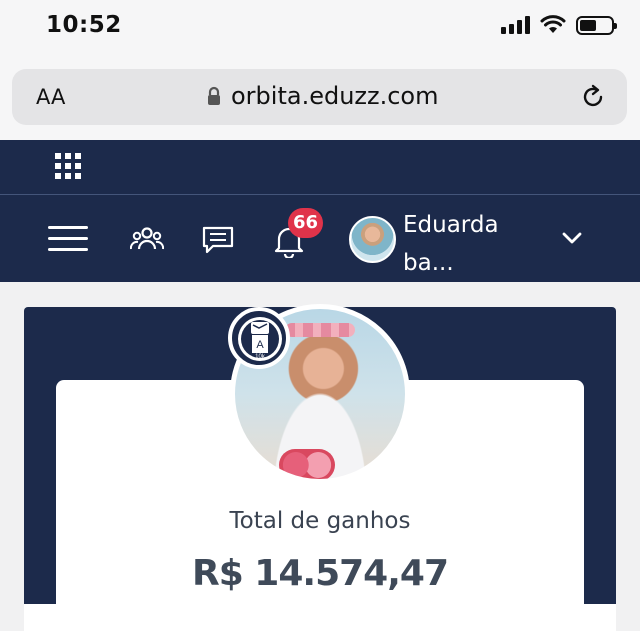 This screenshot has width=640, height=631. I want to click on address-bar: AA orbita.eduzz.com, so click(319, 97).